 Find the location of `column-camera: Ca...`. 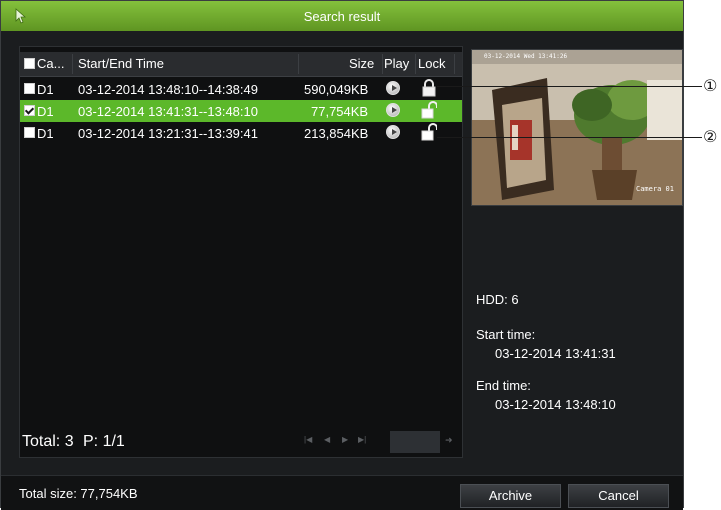

column-camera: Ca... is located at coordinates (50, 63).